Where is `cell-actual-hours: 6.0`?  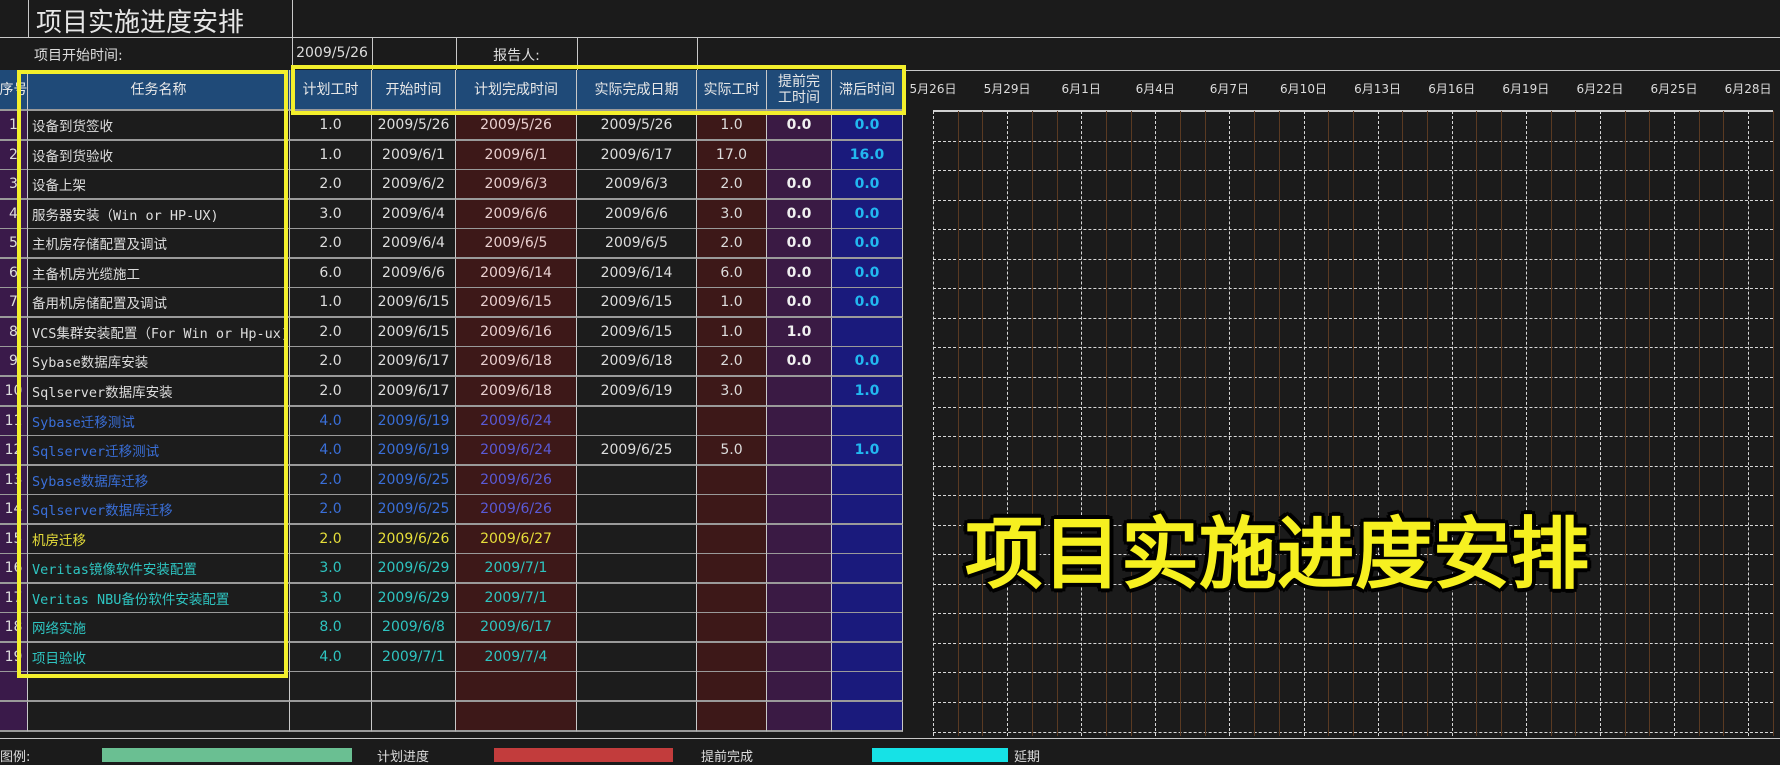
cell-actual-hours: 6.0 is located at coordinates (732, 273).